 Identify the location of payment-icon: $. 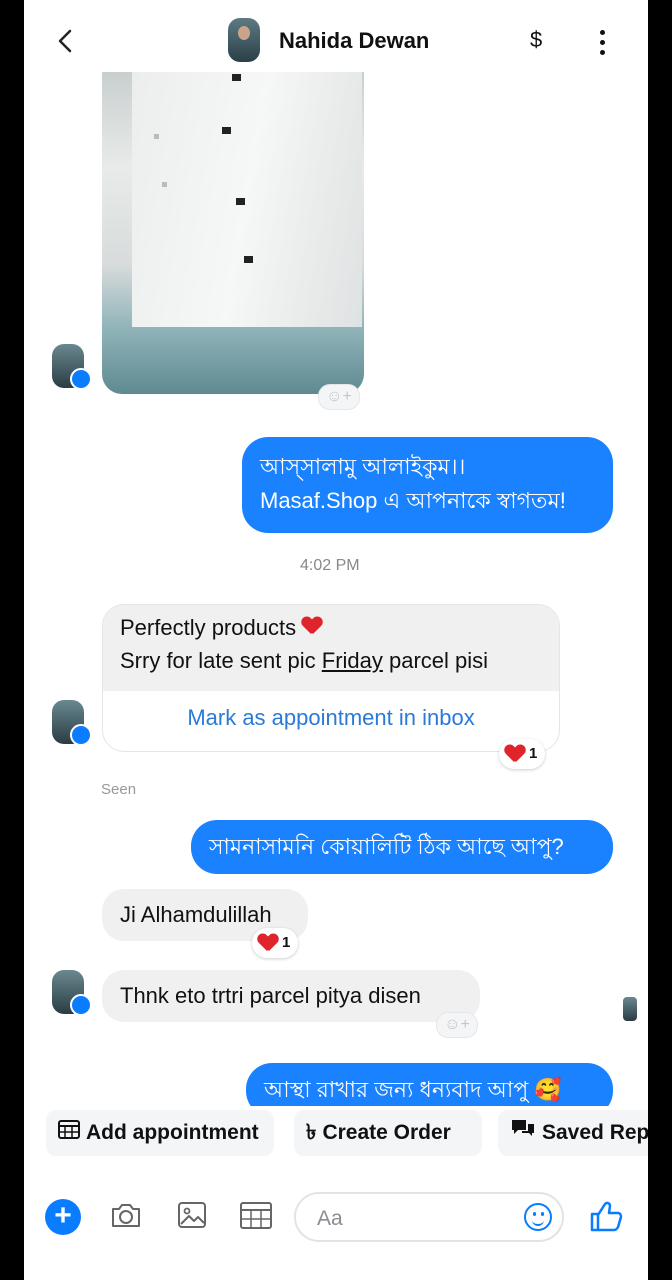
(536, 40).